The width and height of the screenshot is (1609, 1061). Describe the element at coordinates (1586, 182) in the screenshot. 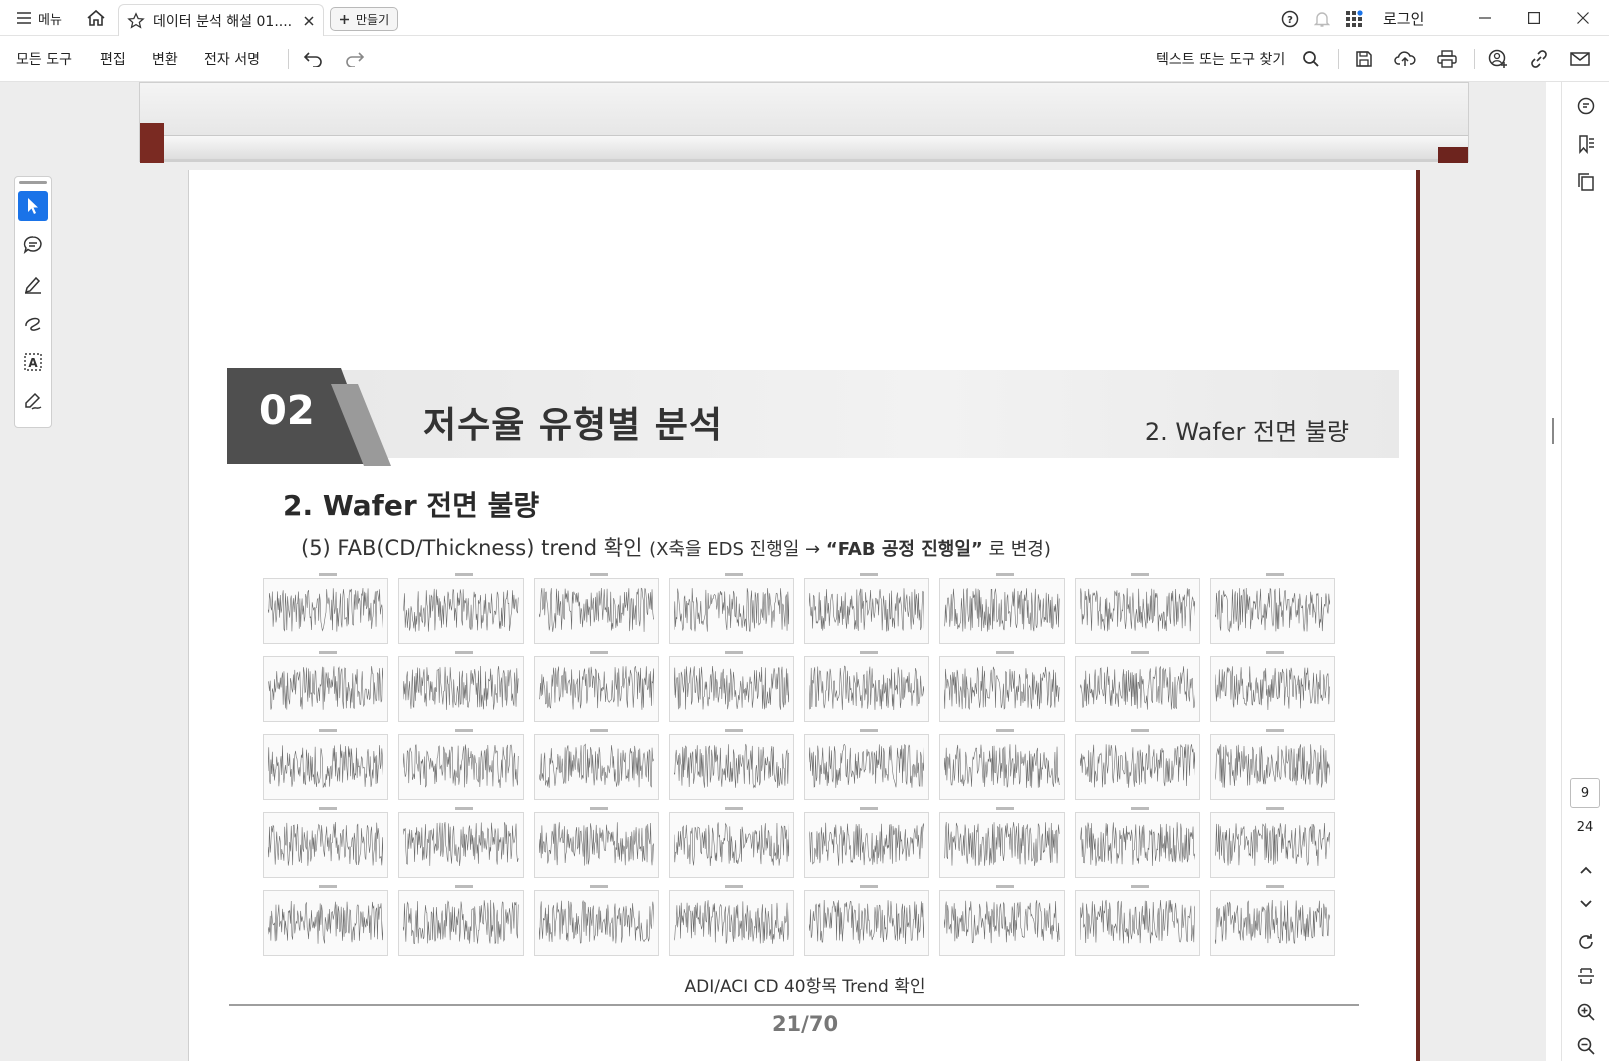

I see `pages-panel-button` at that location.